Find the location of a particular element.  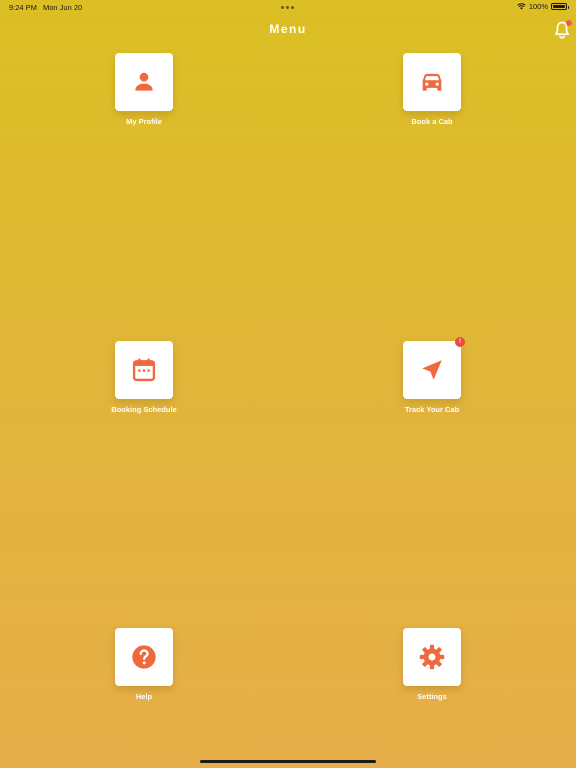

menu-item-label: Track Your Cab is located at coordinates (432, 409).